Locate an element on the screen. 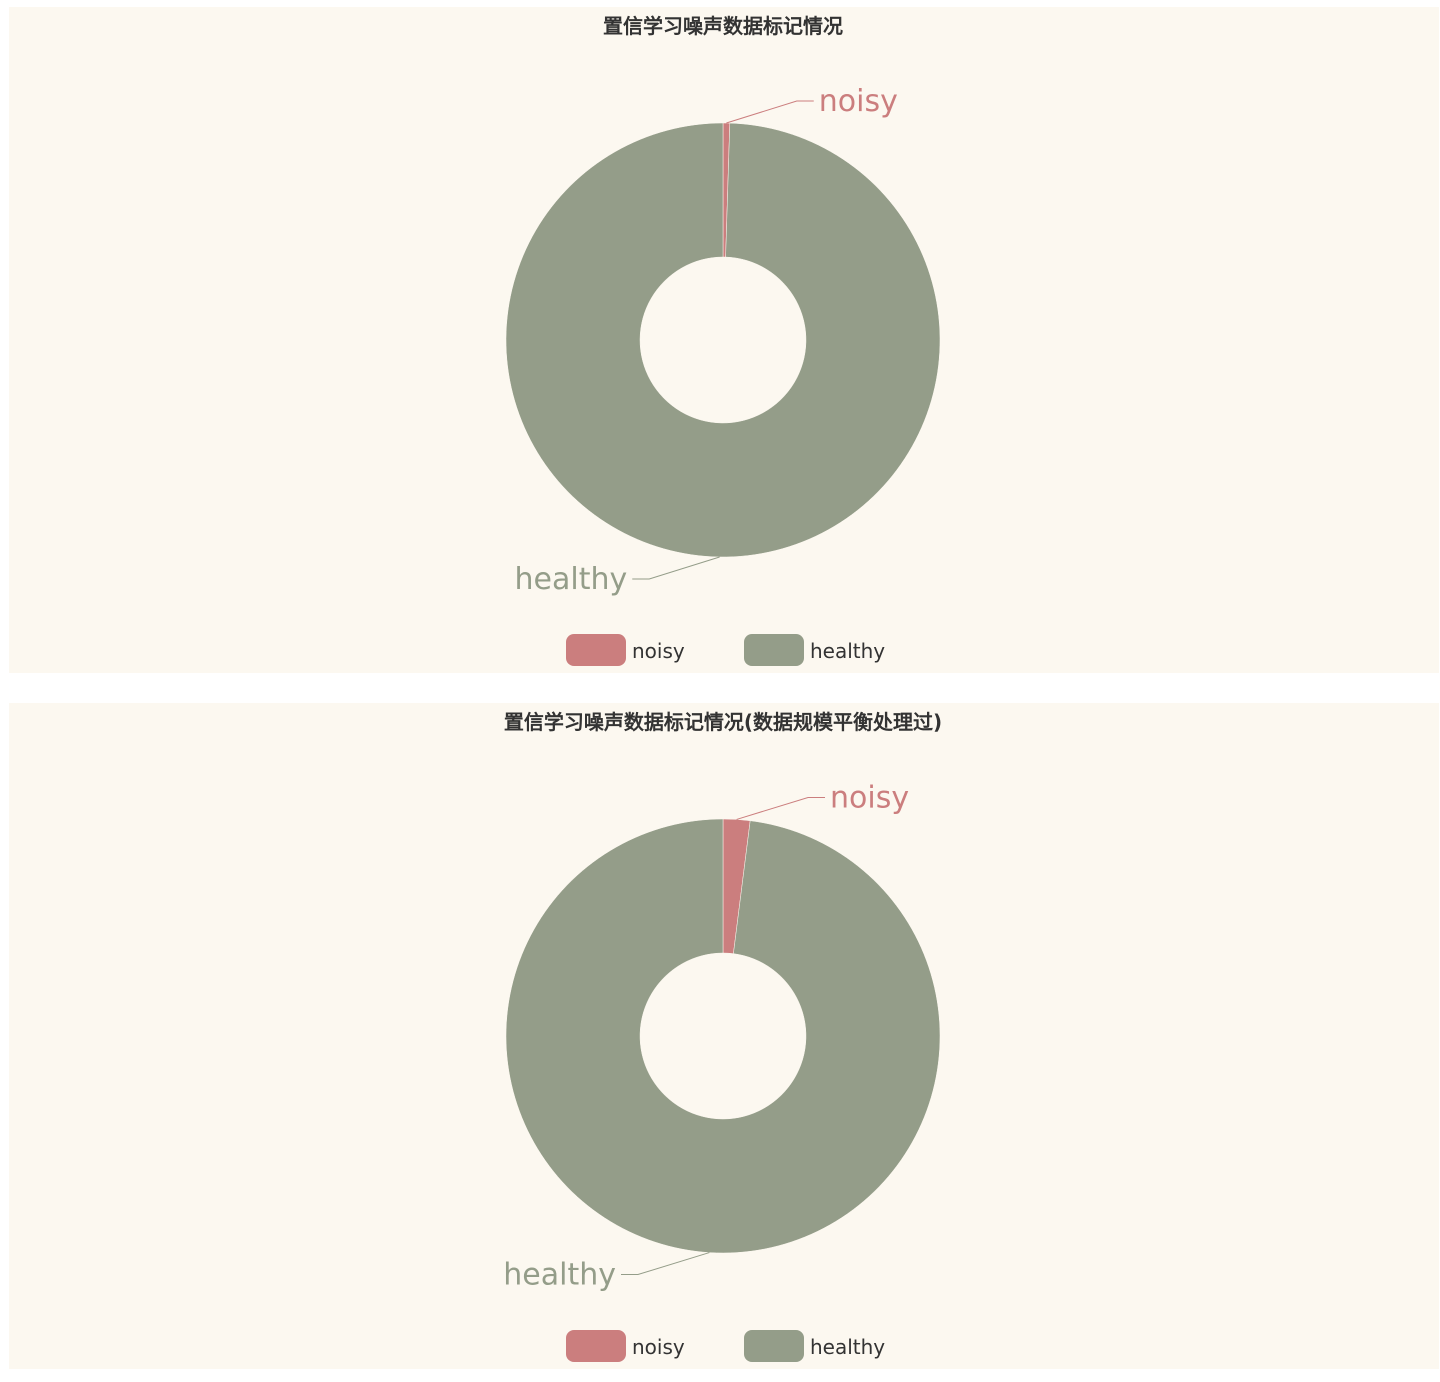 The height and width of the screenshot is (1382, 1440). donut-chart-1: 置信学习噪声数据标记情况 noisy healthy noisy healthy is located at coordinates (723, 340).